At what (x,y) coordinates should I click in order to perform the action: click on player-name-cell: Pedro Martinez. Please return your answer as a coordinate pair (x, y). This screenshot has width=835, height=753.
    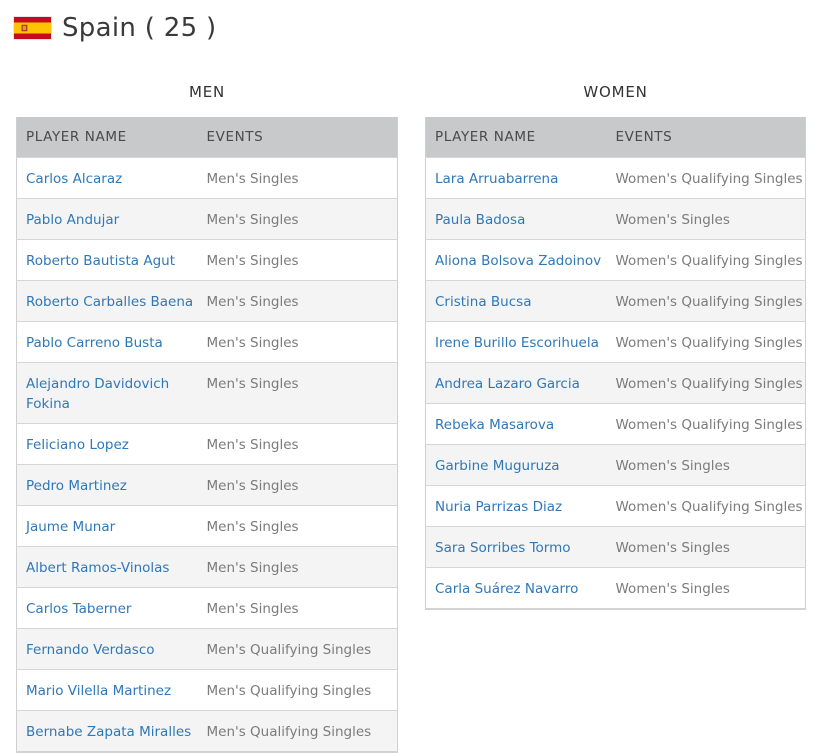
    Looking at the image, I should click on (107, 484).